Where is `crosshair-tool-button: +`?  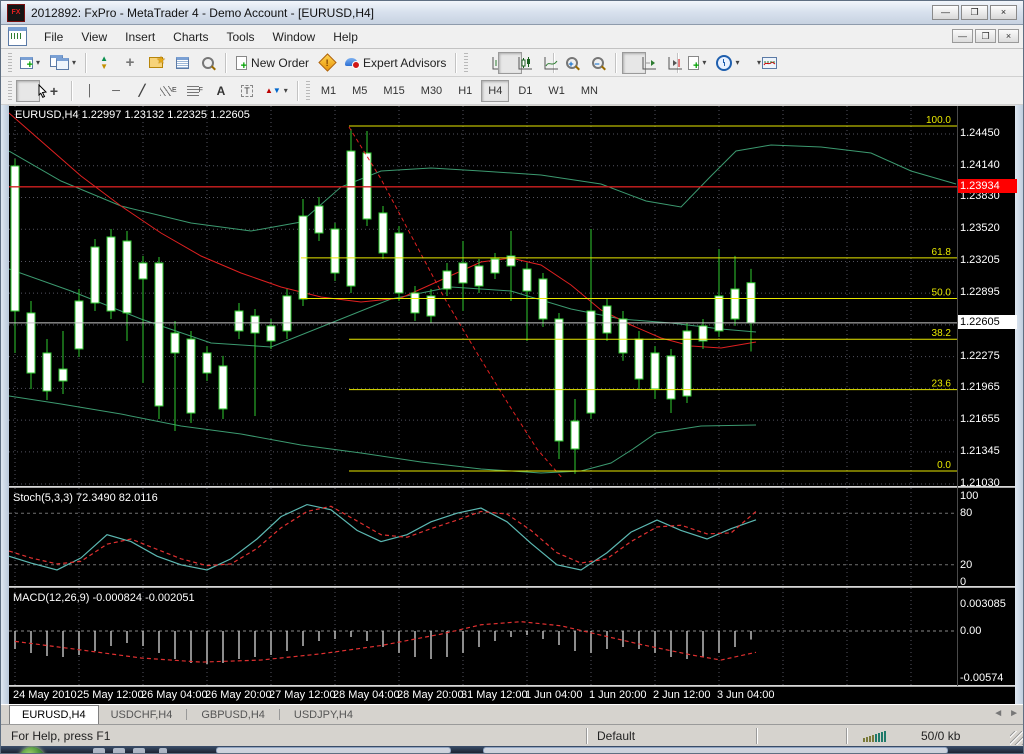
crosshair-tool-button: + is located at coordinates (54, 91).